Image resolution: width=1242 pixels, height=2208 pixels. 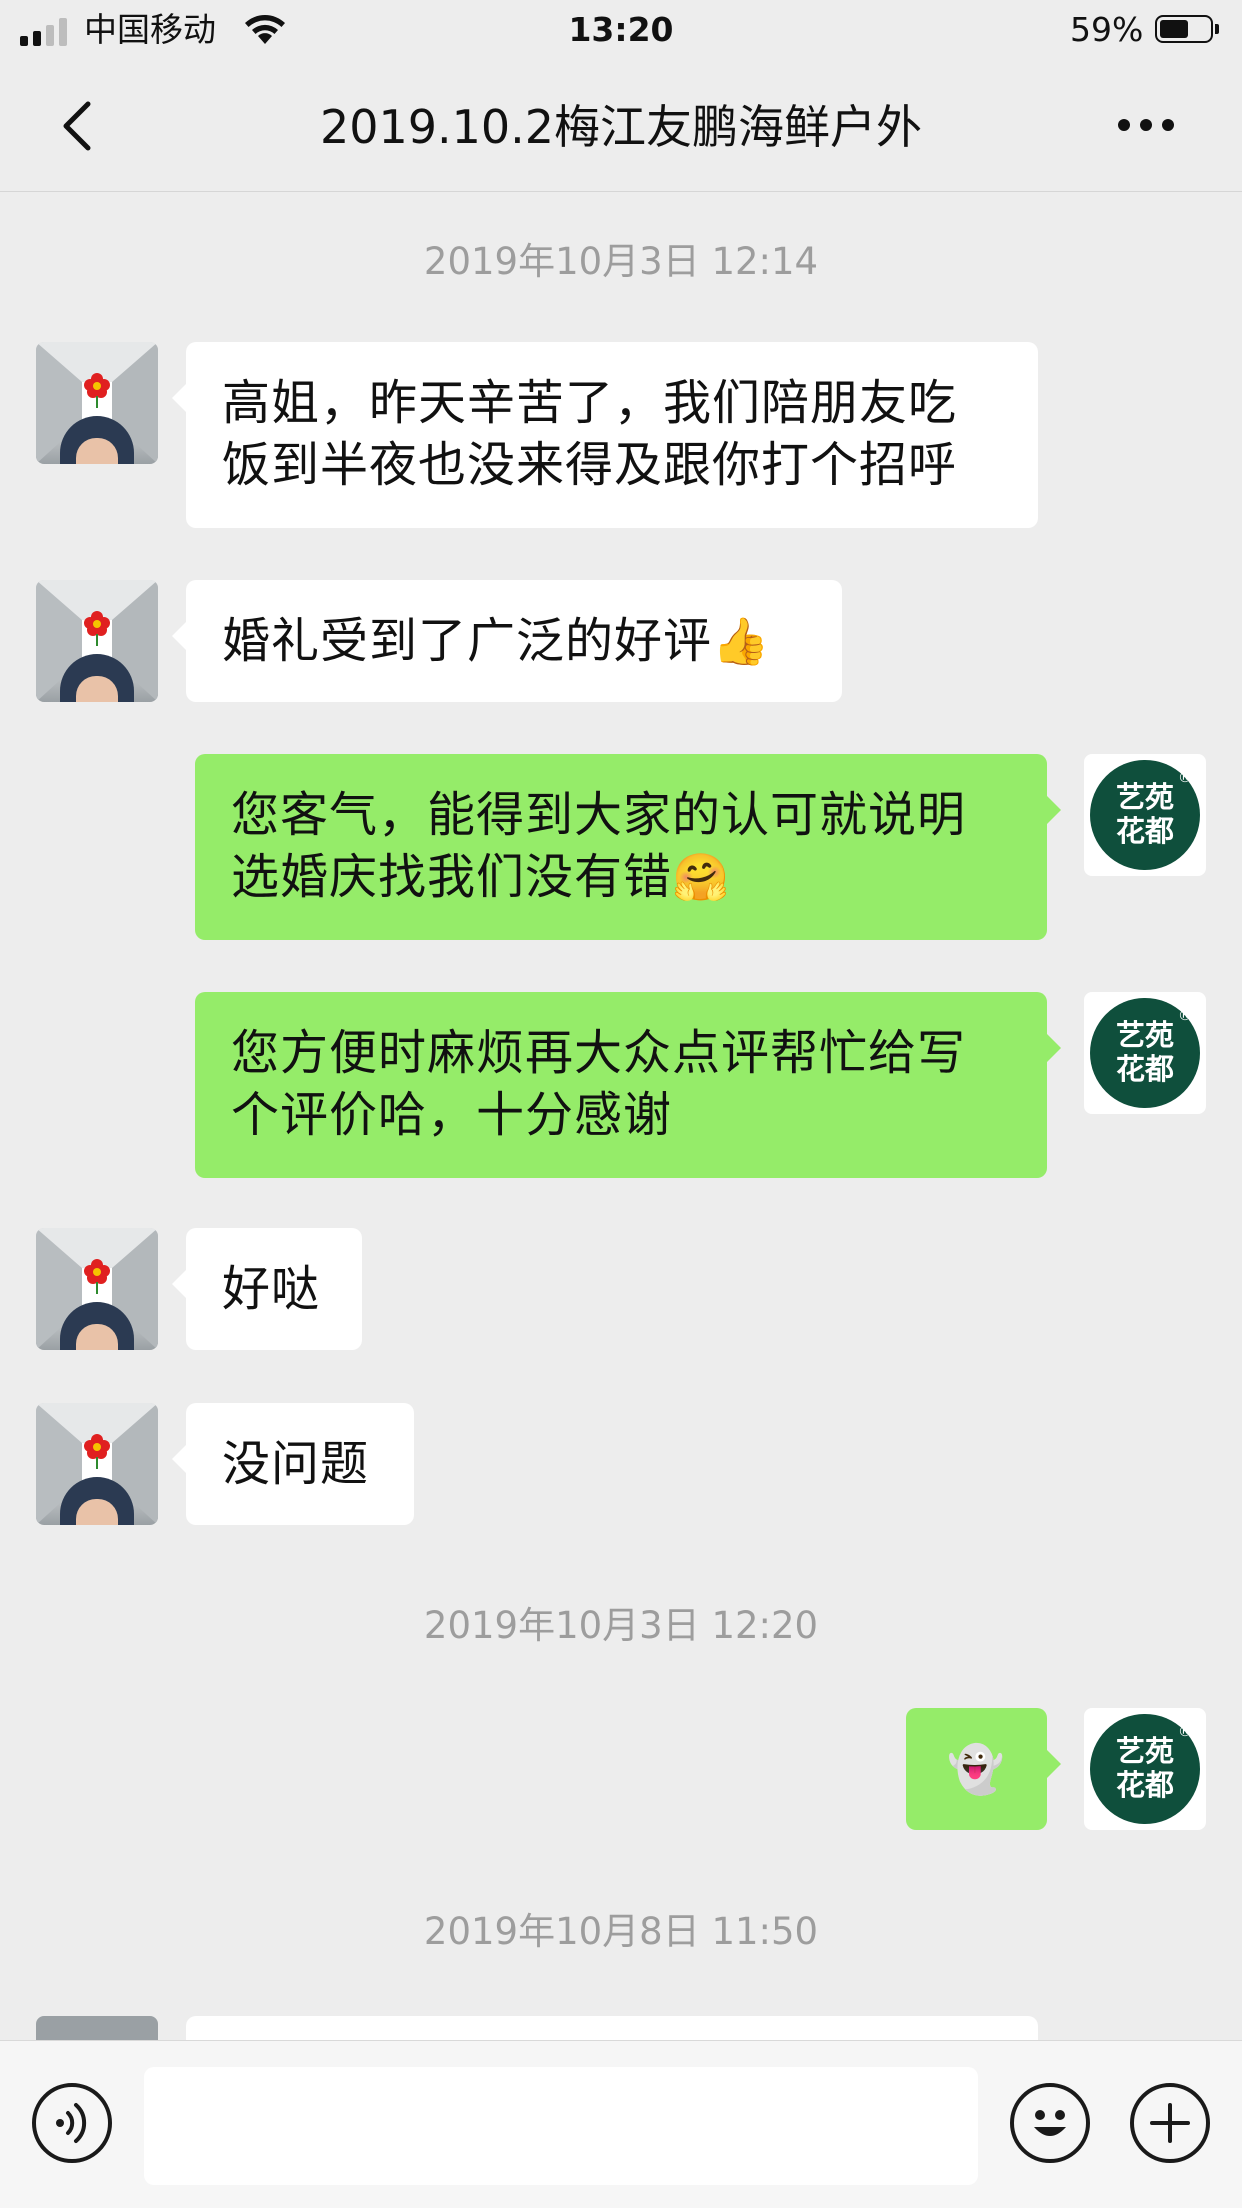 I want to click on battery-percent: 59%, so click(x=1107, y=29).